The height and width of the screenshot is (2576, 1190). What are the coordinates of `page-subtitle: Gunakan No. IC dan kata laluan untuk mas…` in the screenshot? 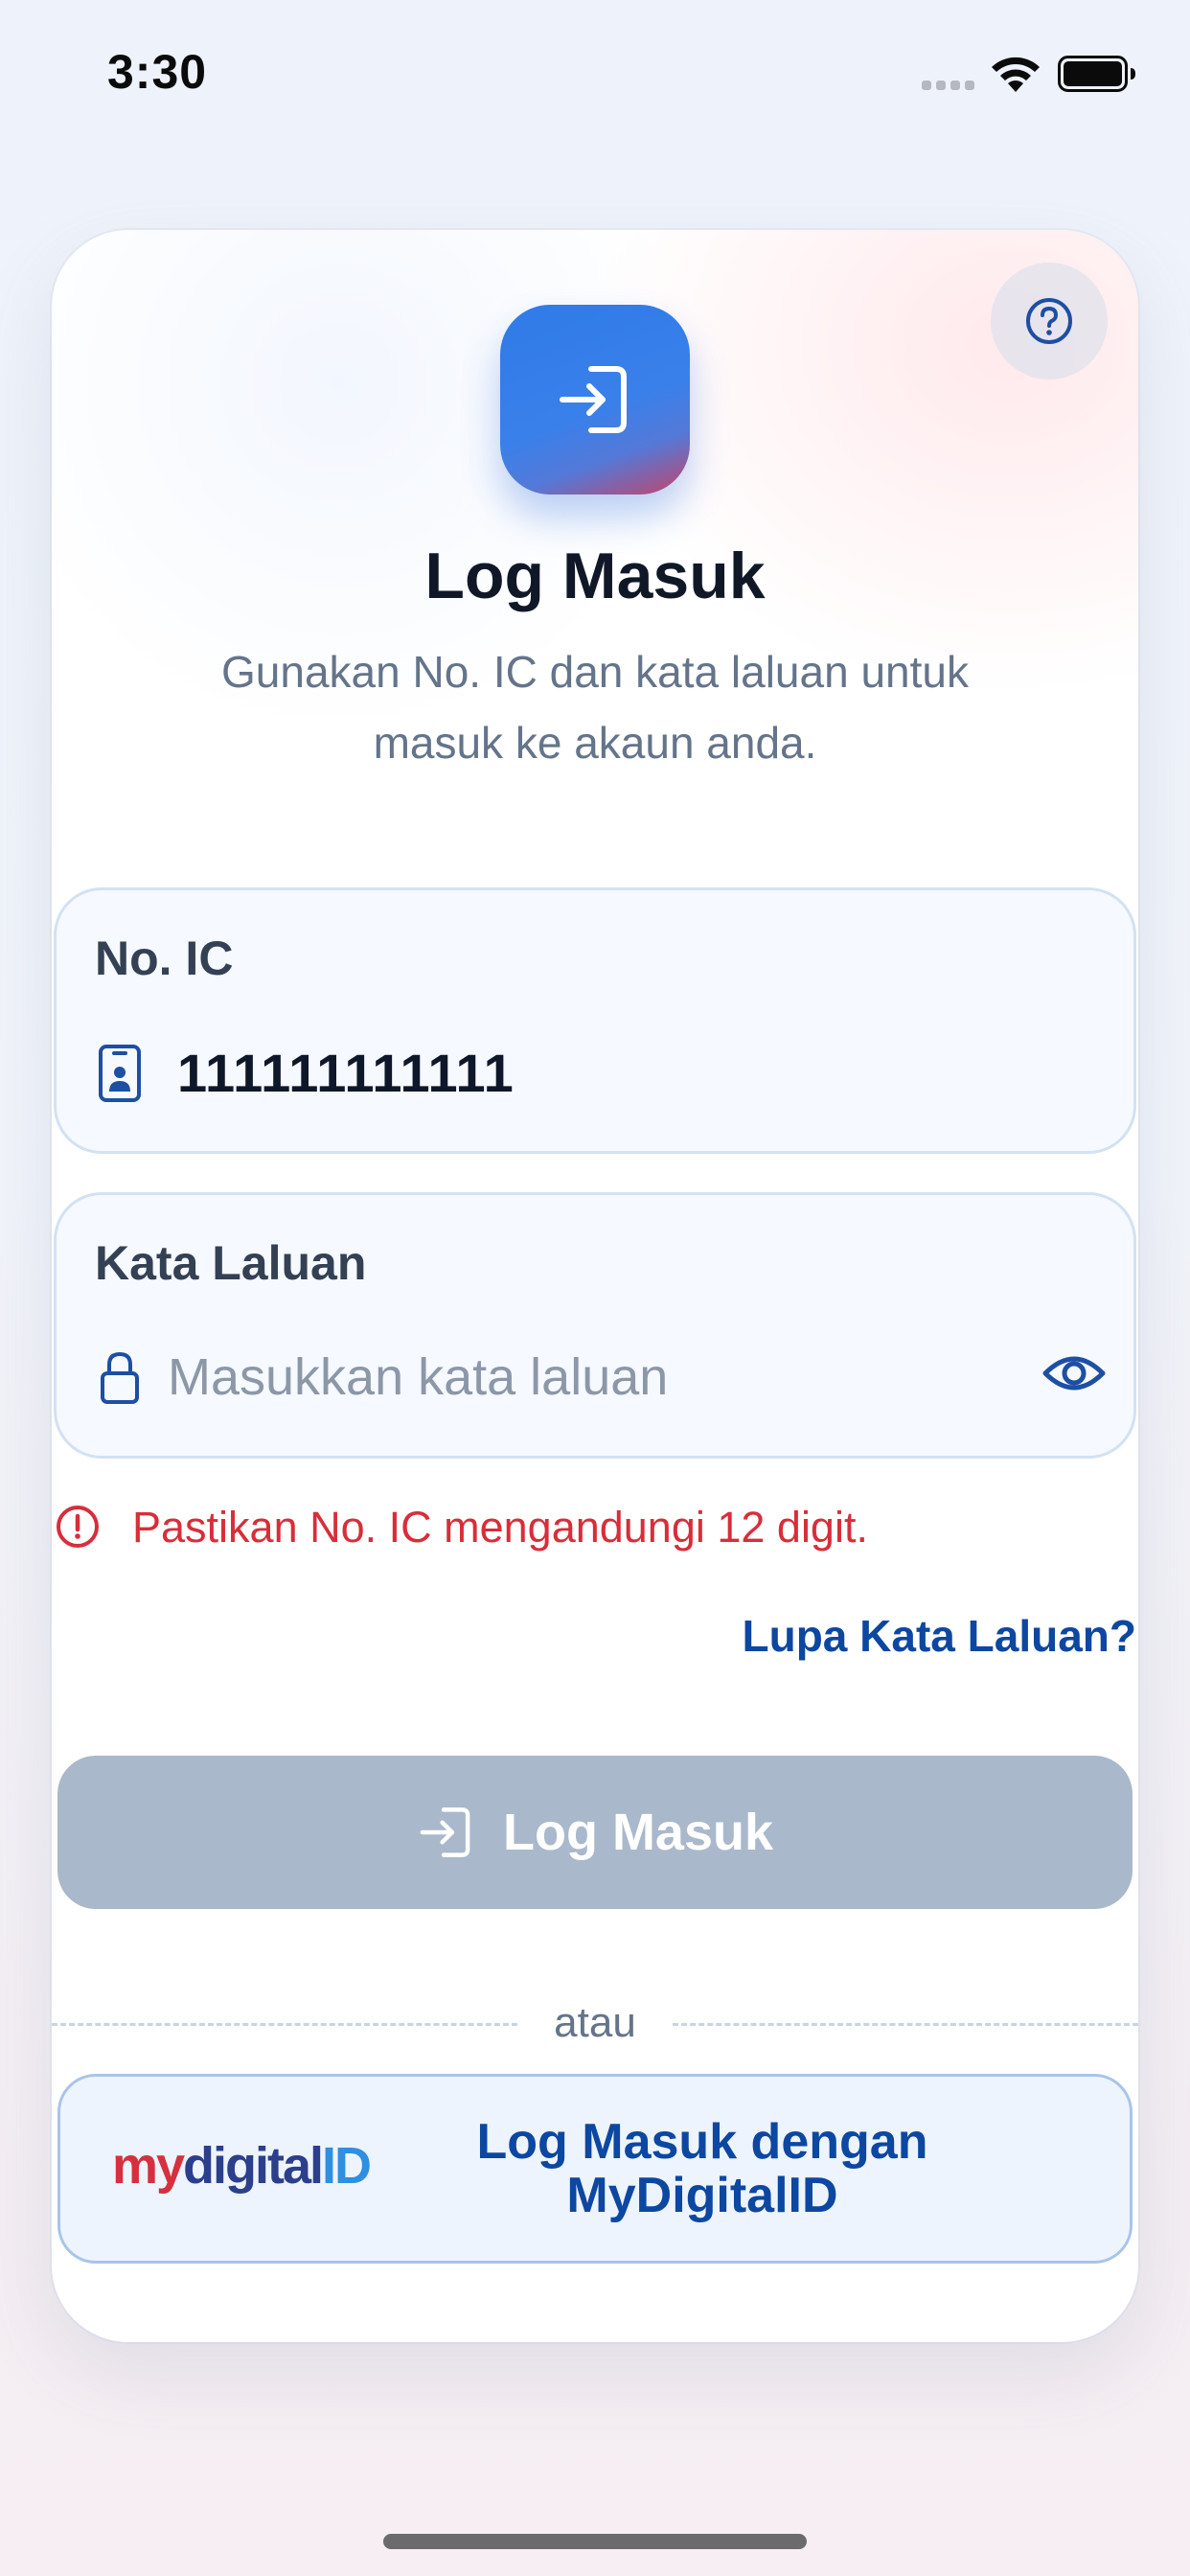 It's located at (595, 707).